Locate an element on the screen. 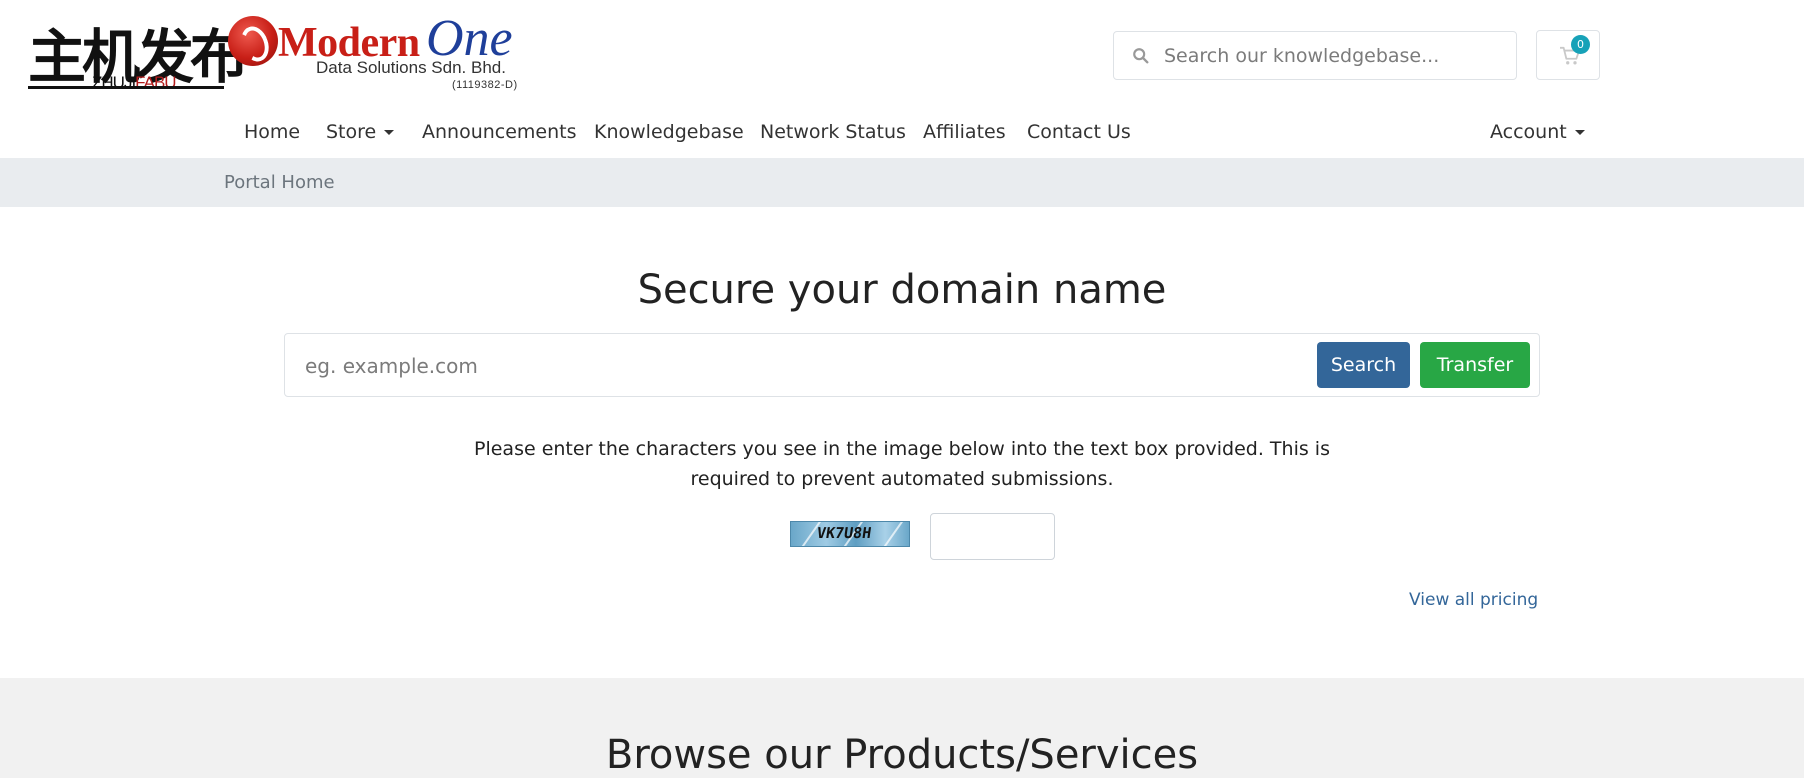 The image size is (1804, 778). logo-pinyin: ZHUJIFABU is located at coordinates (134, 82).